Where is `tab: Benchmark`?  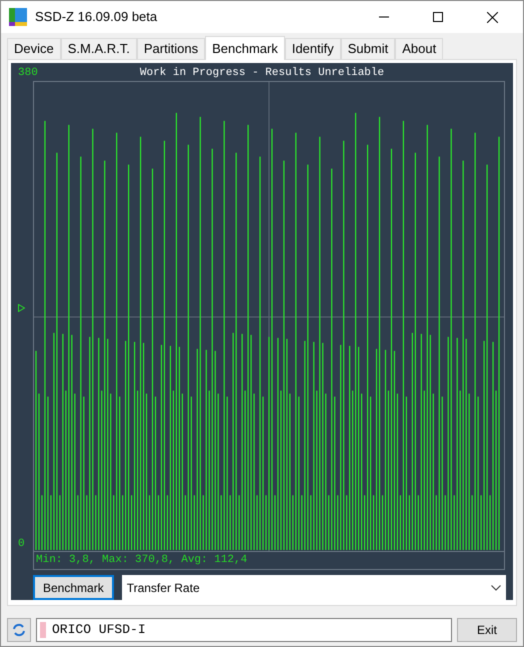 tab: Benchmark is located at coordinates (245, 48).